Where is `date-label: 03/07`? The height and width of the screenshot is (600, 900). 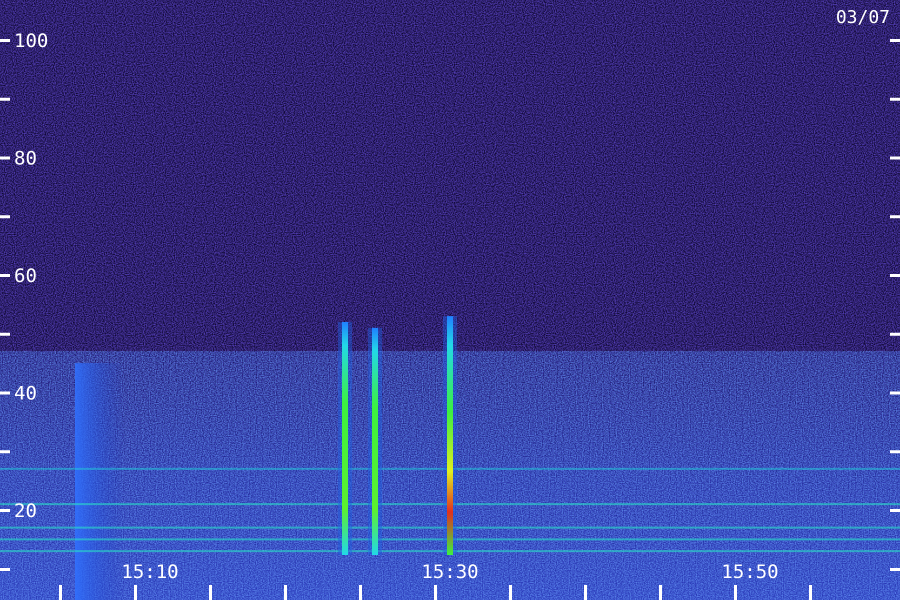
date-label: 03/07 is located at coordinates (863, 17).